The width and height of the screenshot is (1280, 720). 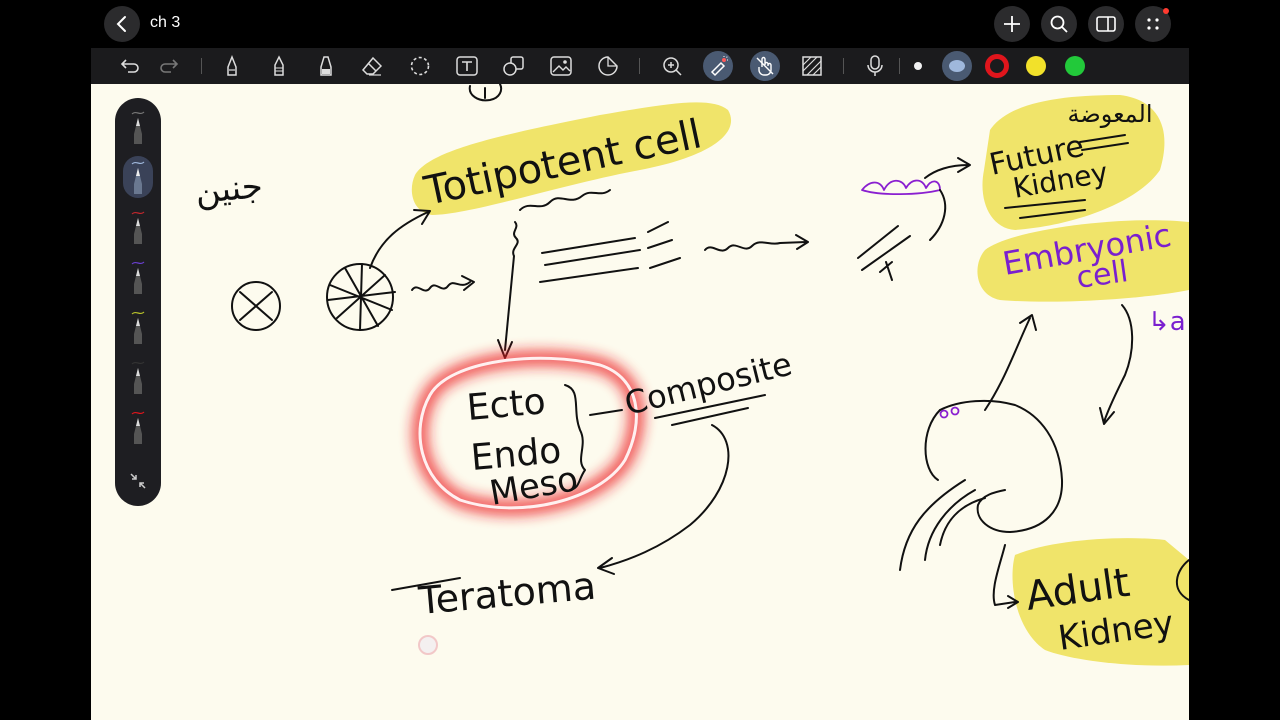 What do you see at coordinates (1102, 275) in the screenshot?
I see `note-embryonic-cell: cell` at bounding box center [1102, 275].